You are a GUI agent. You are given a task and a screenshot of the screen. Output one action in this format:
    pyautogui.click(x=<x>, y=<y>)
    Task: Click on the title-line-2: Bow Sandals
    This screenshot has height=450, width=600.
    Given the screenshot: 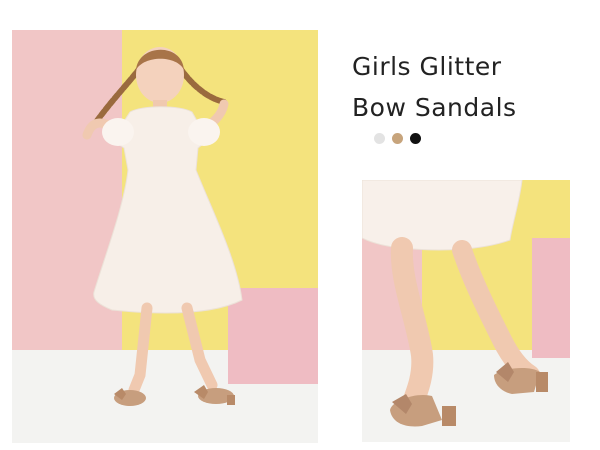 What is the action you would take?
    pyautogui.click(x=434, y=107)
    